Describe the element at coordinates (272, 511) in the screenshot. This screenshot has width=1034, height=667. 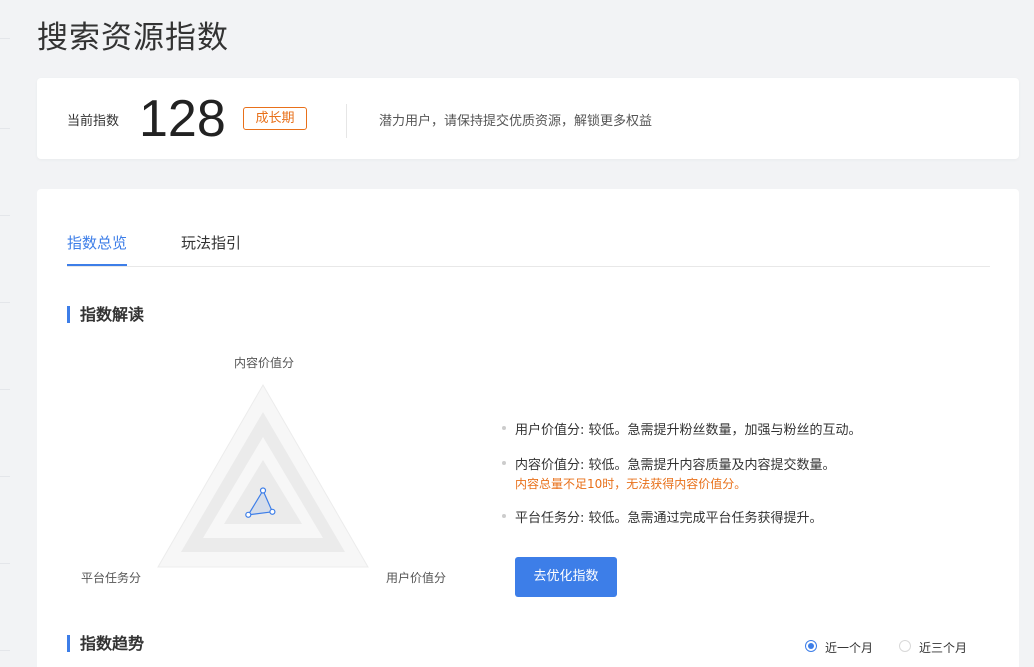
I see `radar-point-user` at that location.